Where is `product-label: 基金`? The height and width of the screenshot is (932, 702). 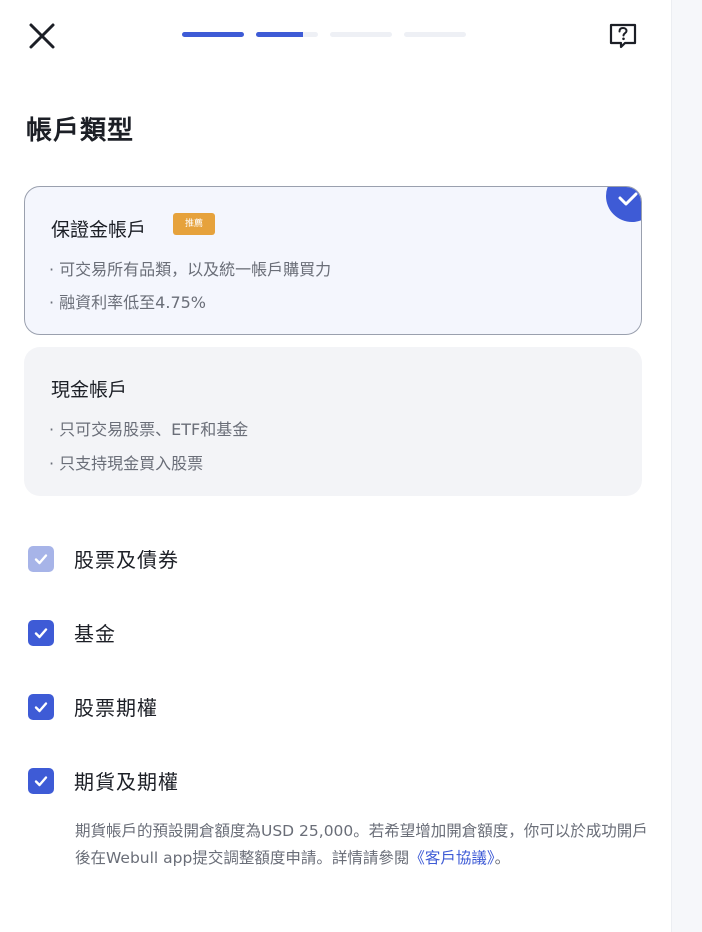 product-label: 基金 is located at coordinates (95, 634).